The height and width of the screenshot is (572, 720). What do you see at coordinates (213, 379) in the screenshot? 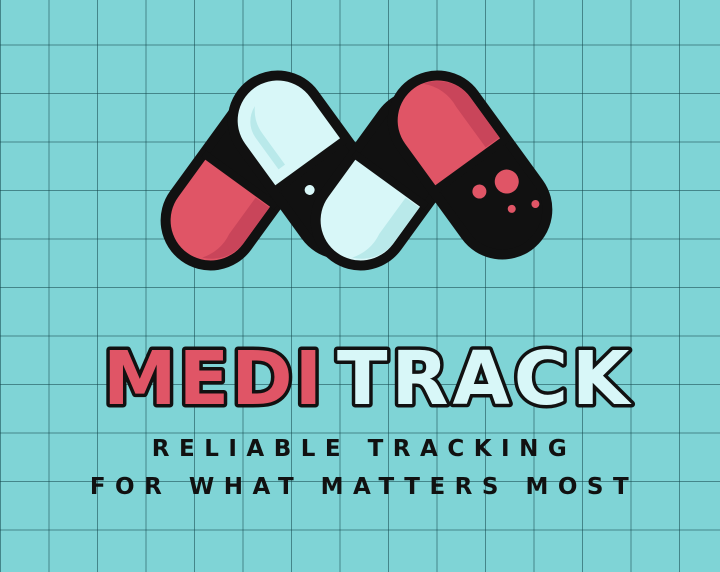
I see `brand-name-medi: MEDI` at bounding box center [213, 379].